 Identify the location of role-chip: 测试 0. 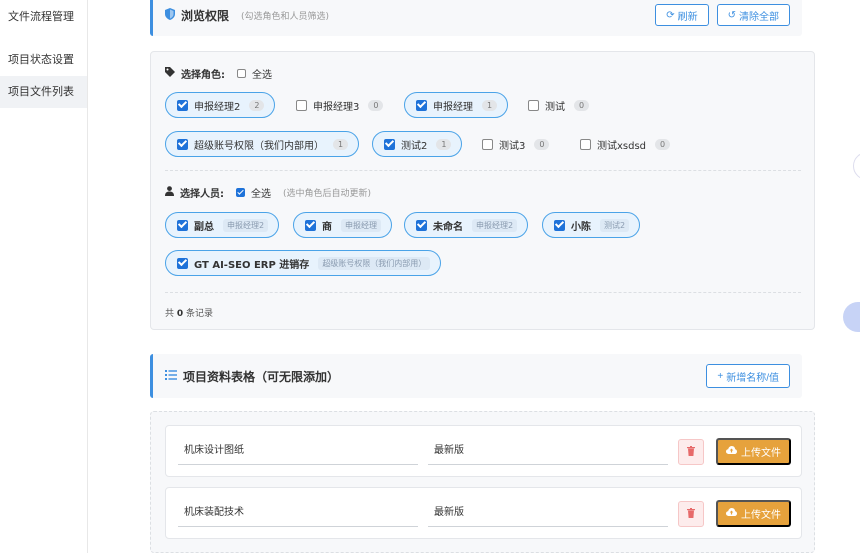
(558, 105).